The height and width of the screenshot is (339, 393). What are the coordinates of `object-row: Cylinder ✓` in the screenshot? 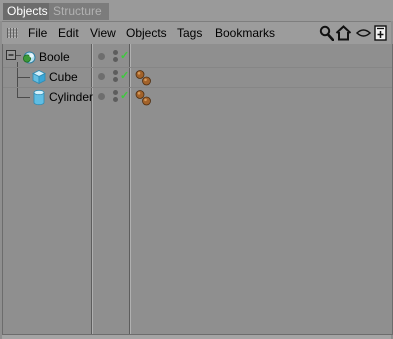 It's located at (197, 97).